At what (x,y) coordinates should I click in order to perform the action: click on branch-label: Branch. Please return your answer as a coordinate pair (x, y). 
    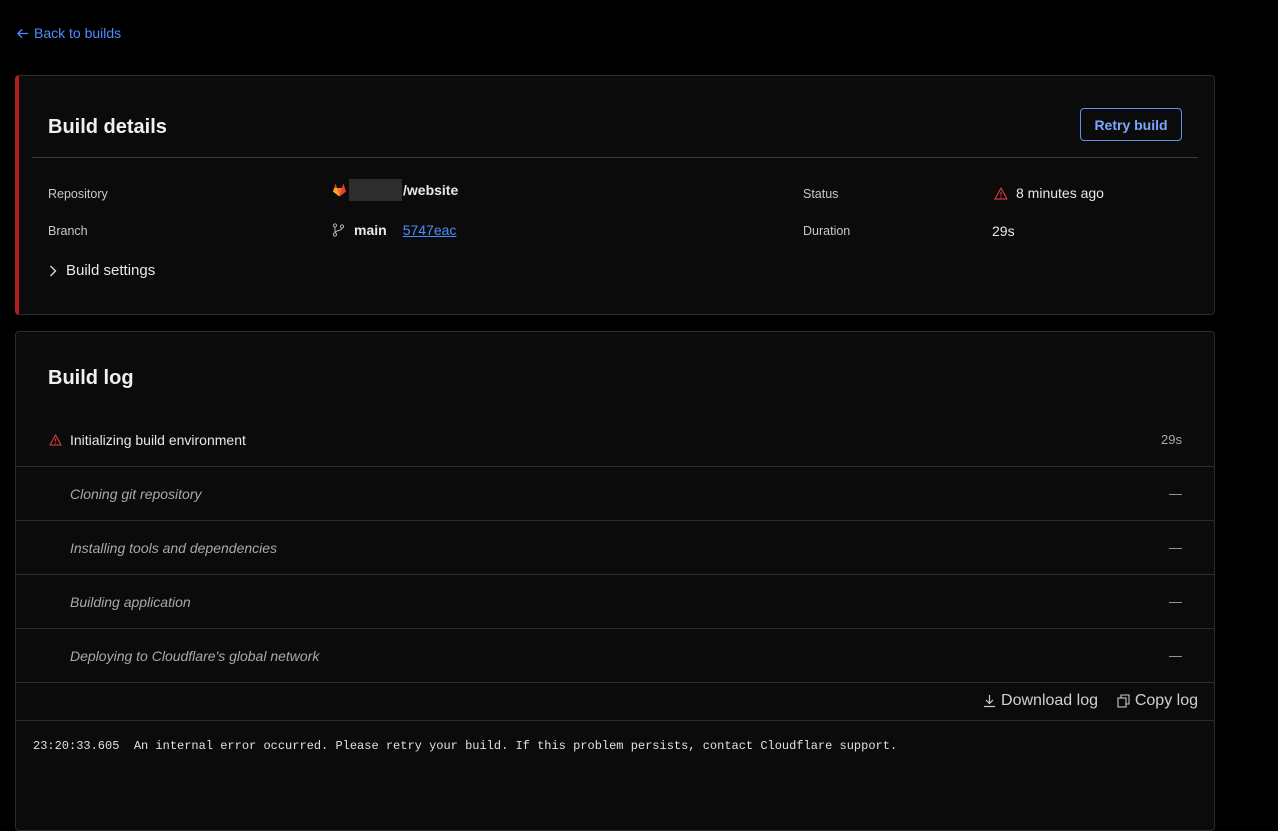
    Looking at the image, I should click on (68, 231).